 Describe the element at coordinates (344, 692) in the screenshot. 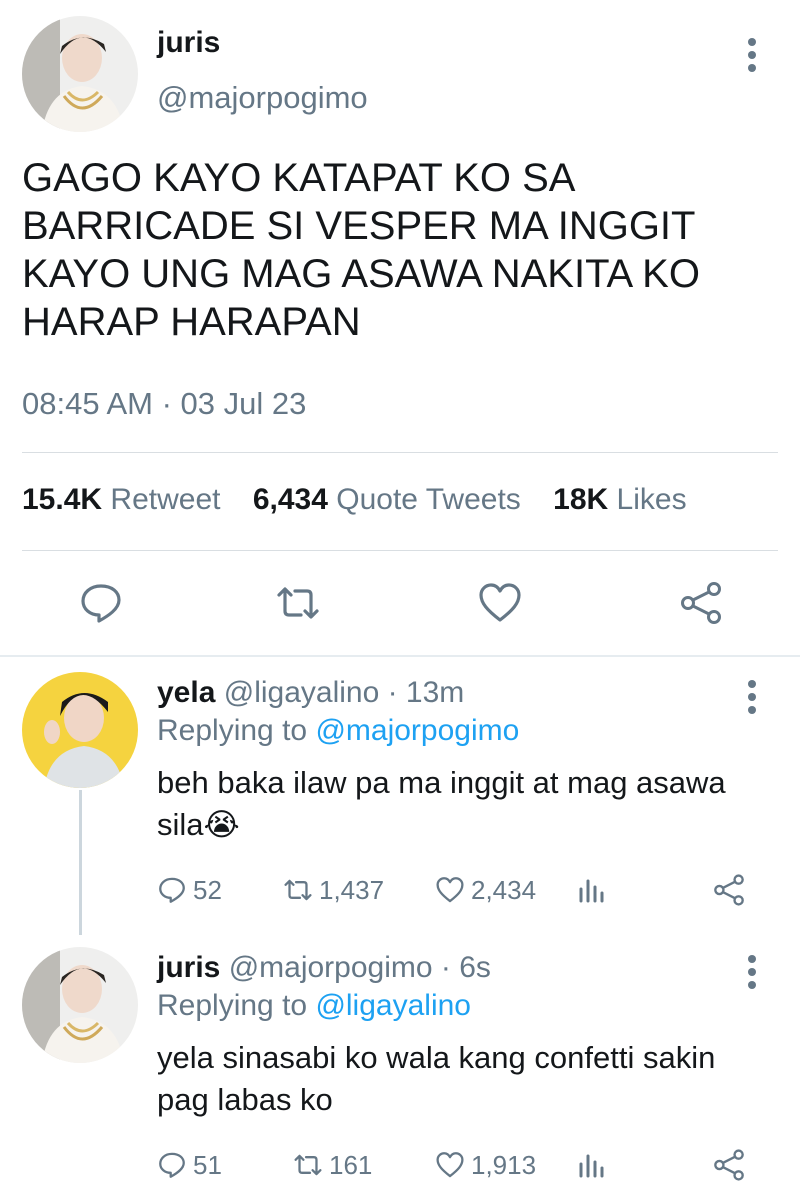

I see `author-meta: @ligayalino · 13m` at that location.